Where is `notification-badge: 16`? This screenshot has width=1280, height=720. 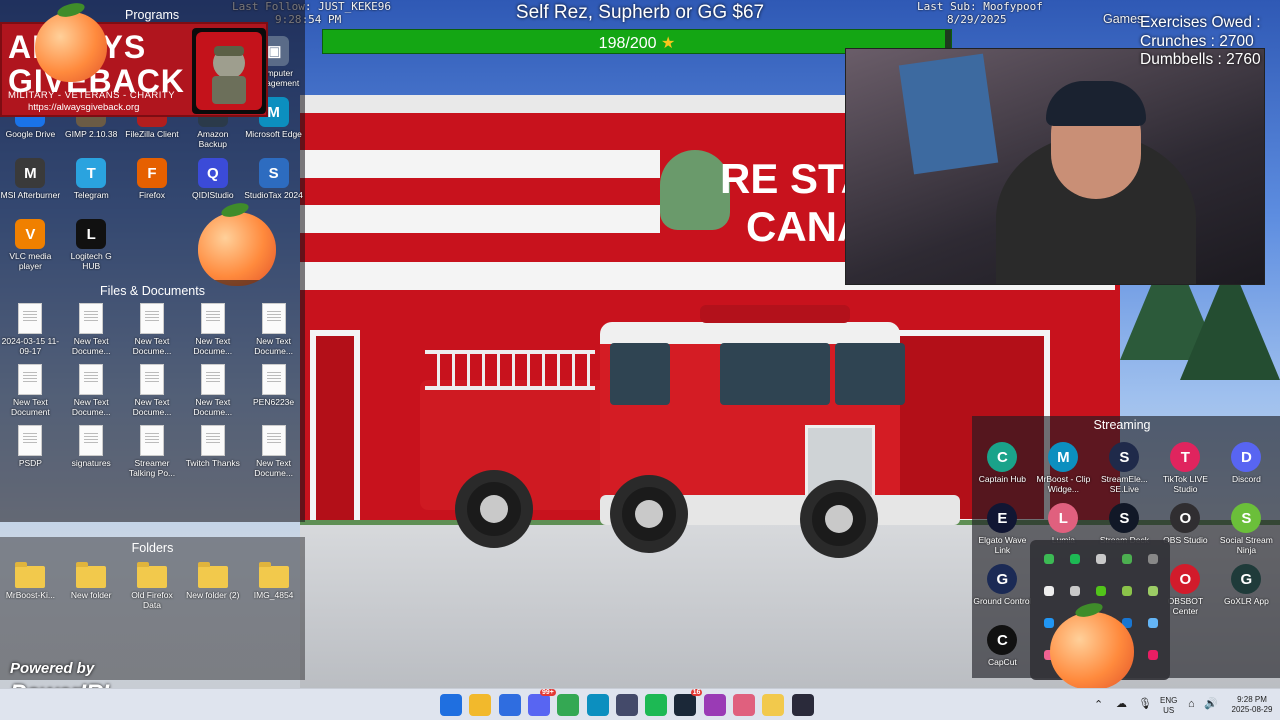
notification-badge: 16 is located at coordinates (696, 692).